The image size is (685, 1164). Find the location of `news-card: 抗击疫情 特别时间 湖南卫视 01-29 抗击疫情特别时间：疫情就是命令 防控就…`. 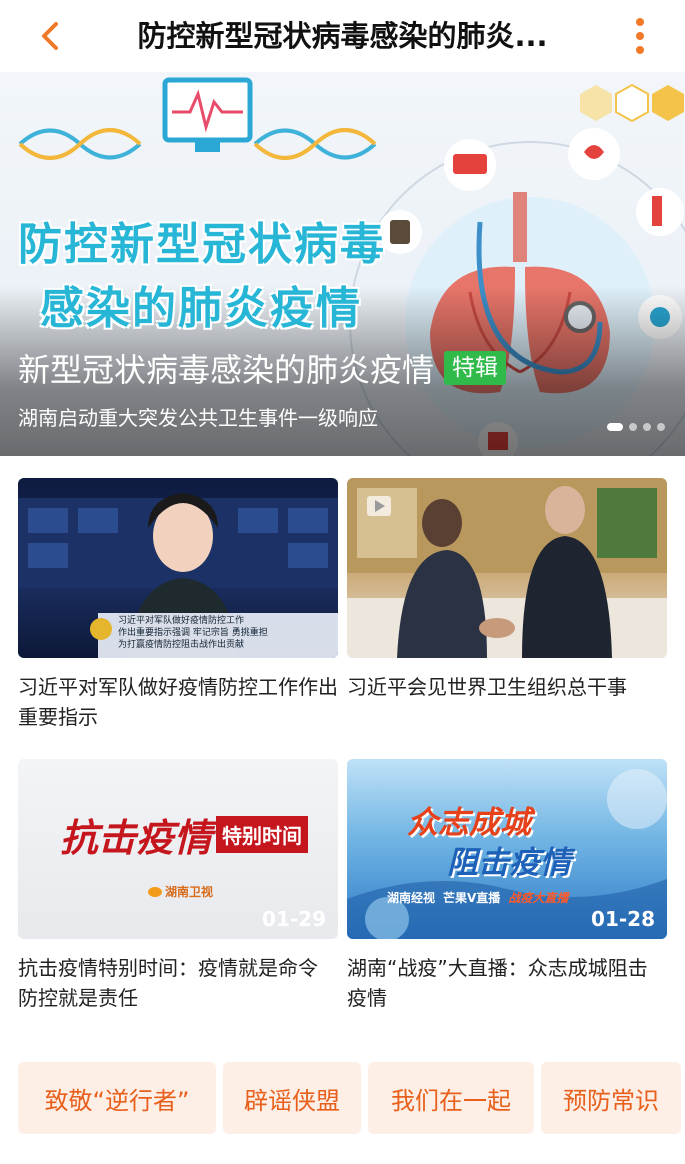

news-card: 抗击疫情 特别时间 湖南卫视 01-29 抗击疫情特别时间：疫情就是命令 防控就… is located at coordinates (178, 886).